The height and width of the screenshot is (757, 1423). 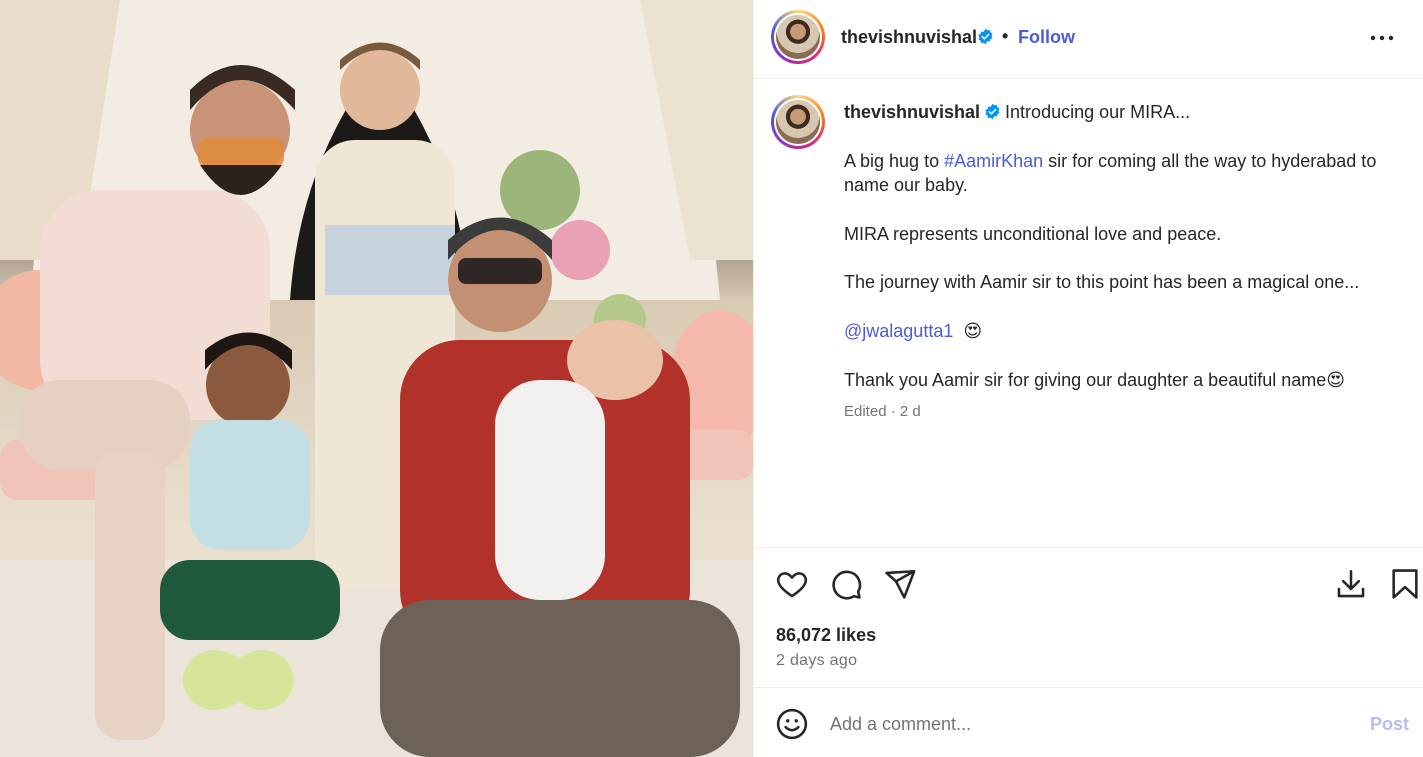 I want to click on caption-text: A big hug to, so click(x=894, y=161).